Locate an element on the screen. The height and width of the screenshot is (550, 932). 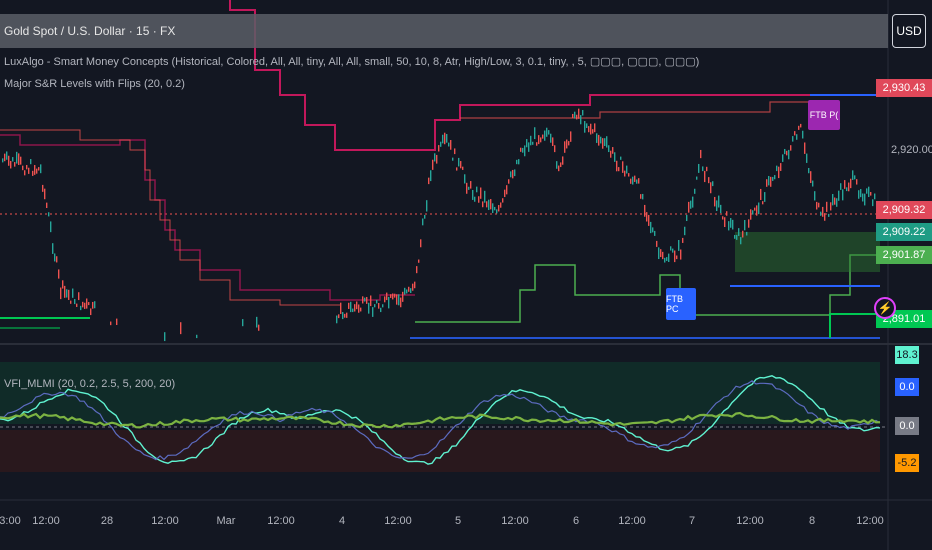
price-tick: 2,920.00 is located at coordinates (911, 150).